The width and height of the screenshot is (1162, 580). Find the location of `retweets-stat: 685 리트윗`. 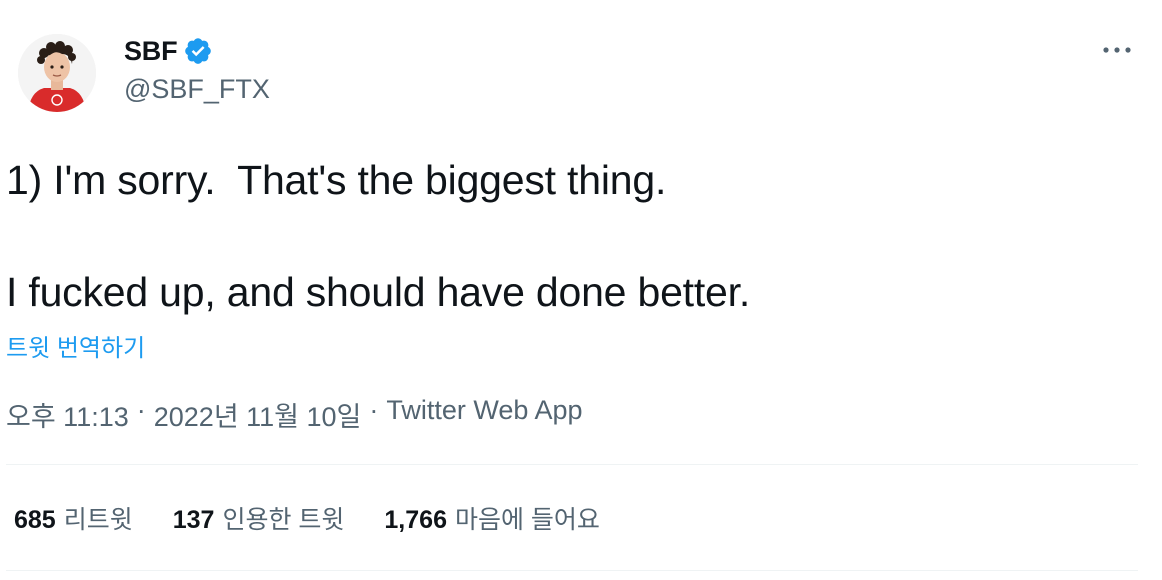

retweets-stat: 685 리트윗 is located at coordinates (73, 518).